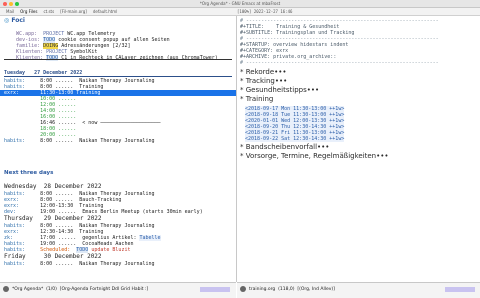  I want to click on timestamp-entry: <2018-09-22 Sat 12:30-14:30 ++1w>, so click(295, 139).